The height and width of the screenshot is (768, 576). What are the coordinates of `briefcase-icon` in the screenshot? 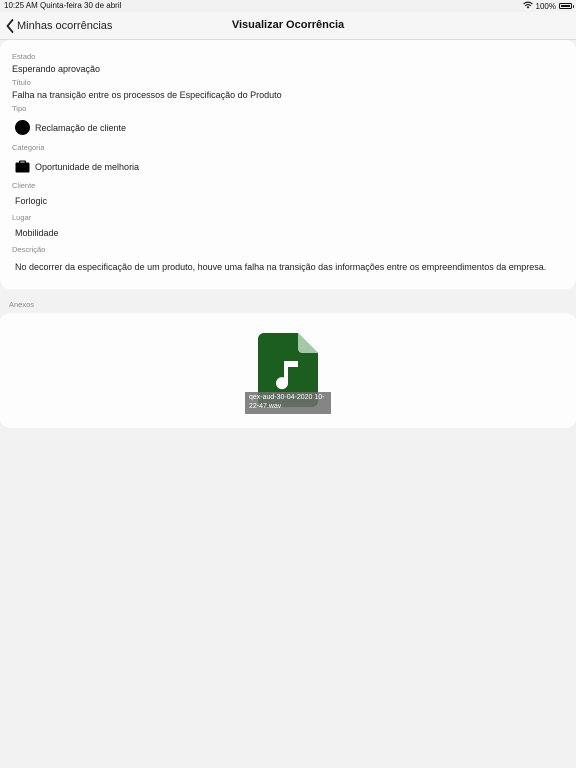 It's located at (22, 166).